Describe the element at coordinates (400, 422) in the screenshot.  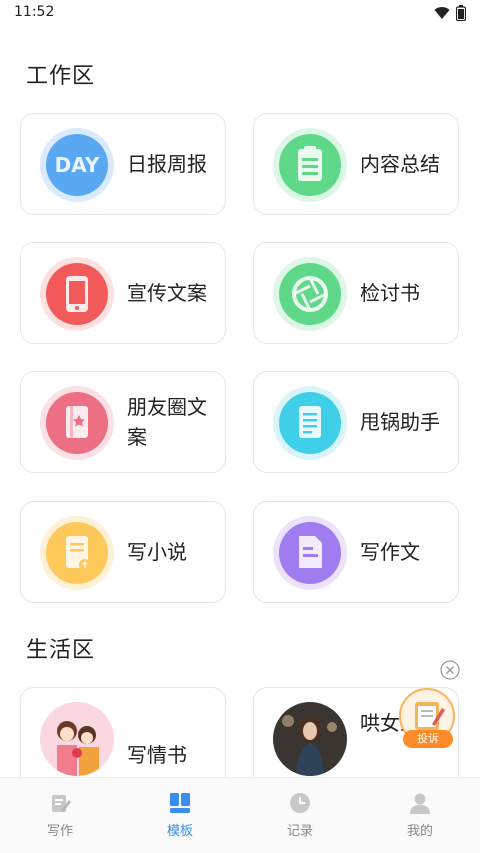
I see `card-label: 甩锅助手` at that location.